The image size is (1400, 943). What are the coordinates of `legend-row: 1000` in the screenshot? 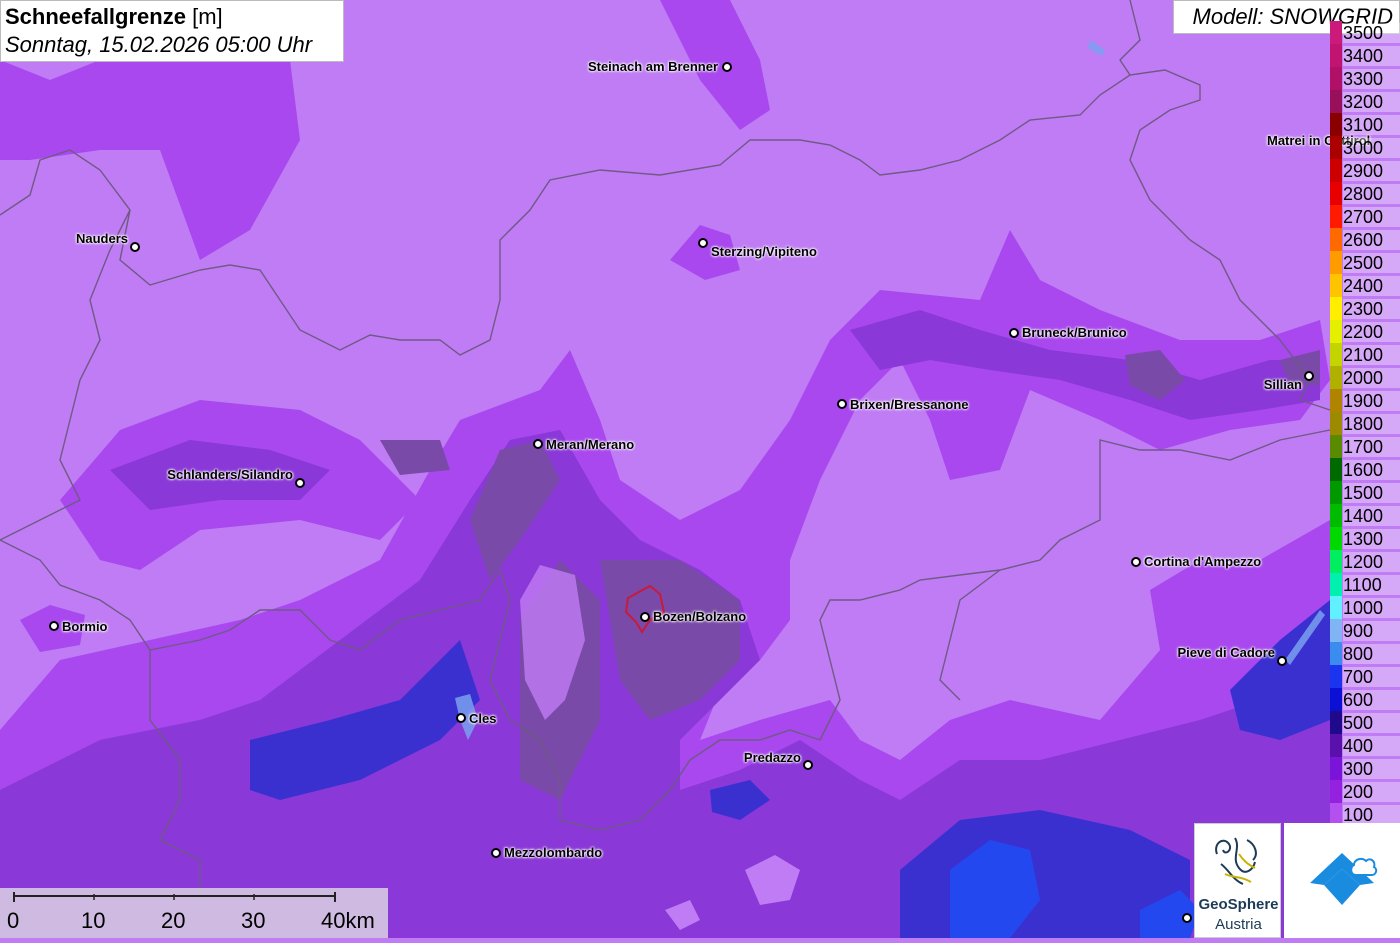 It's located at (1365, 607).